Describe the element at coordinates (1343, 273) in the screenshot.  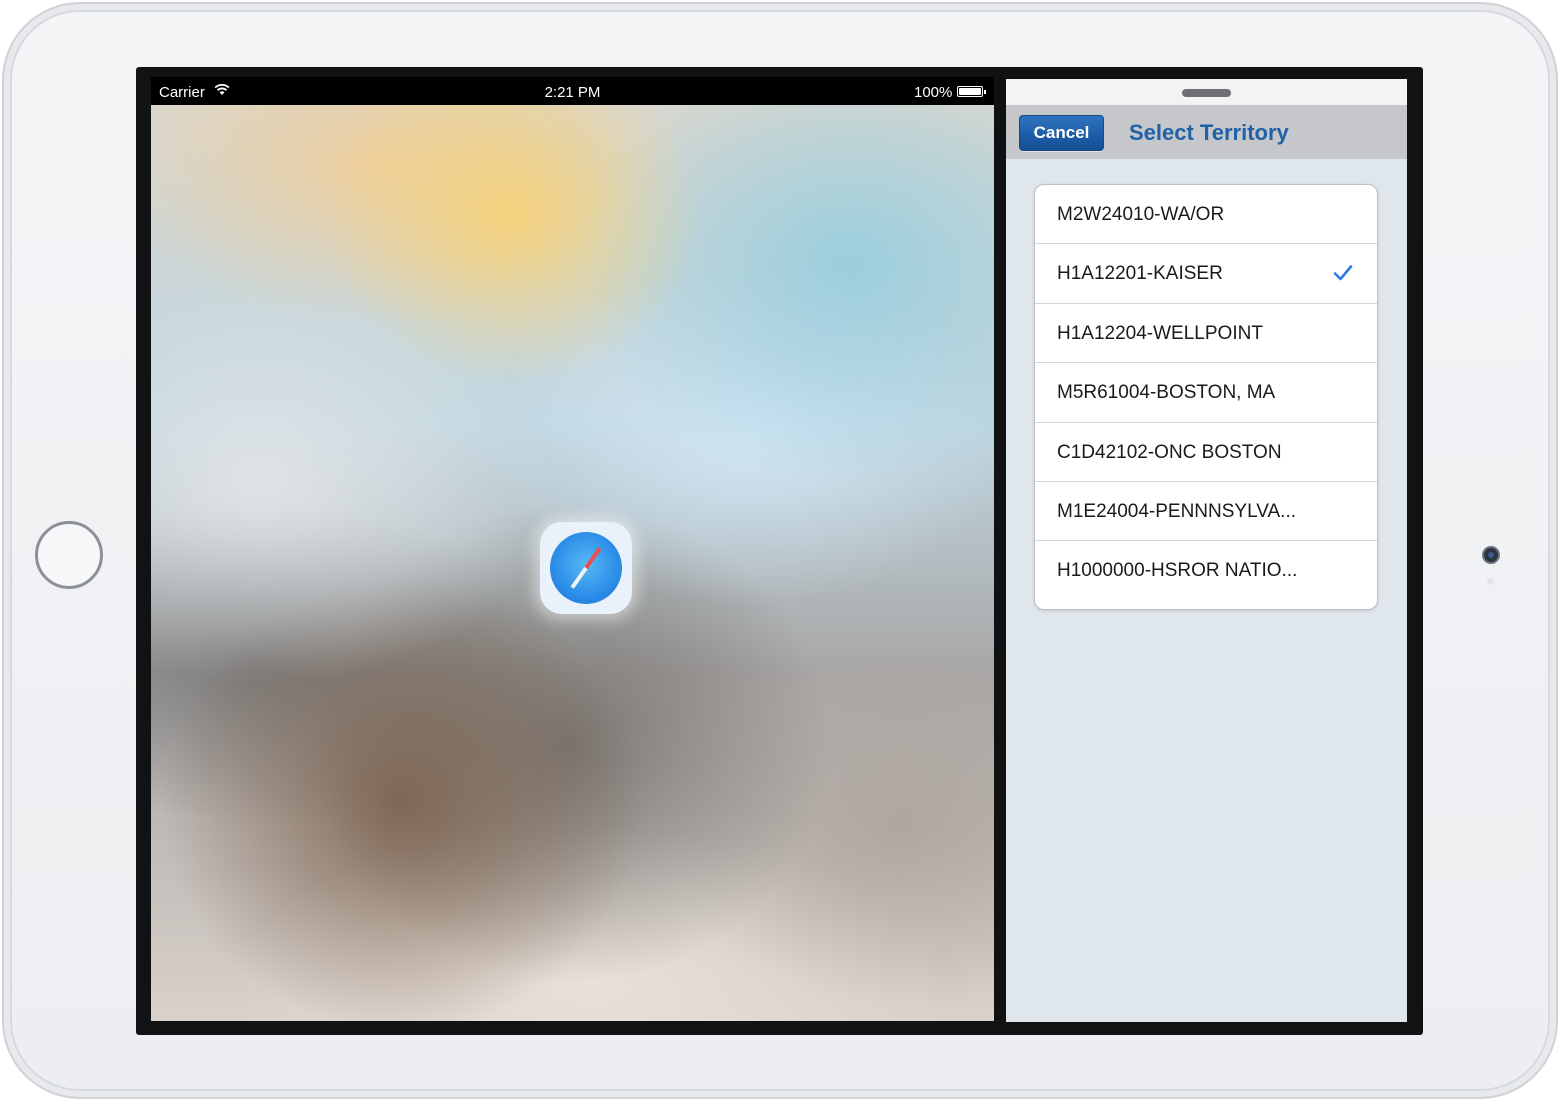
I see `checkmark-icon` at that location.